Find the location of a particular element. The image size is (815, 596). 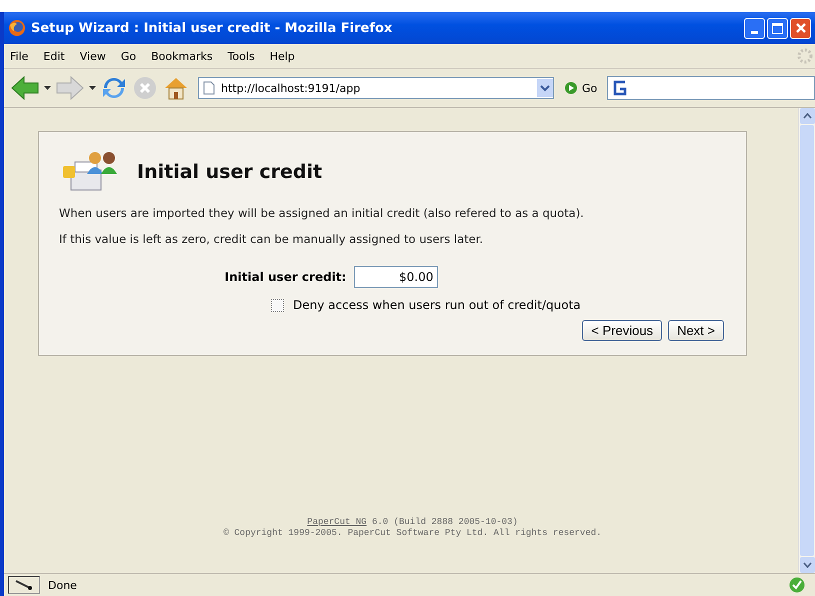

menu-item: Go is located at coordinates (128, 56).